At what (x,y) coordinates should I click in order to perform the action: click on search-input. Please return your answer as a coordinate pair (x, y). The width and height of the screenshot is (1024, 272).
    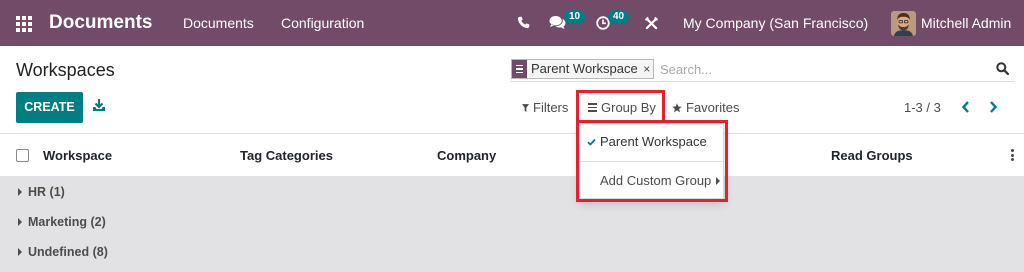
    Looking at the image, I should click on (825, 69).